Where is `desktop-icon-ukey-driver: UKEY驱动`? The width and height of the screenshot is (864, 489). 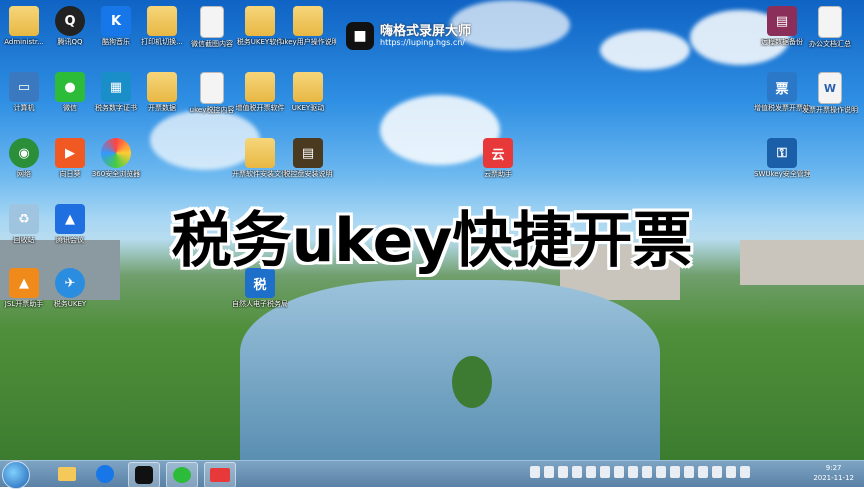
desktop-icon-ukey-driver: UKEY驱动 is located at coordinates (308, 92).